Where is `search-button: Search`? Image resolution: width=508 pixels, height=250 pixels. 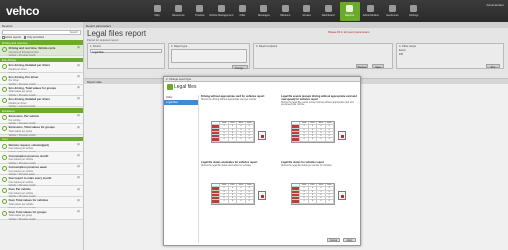 search-button: Search is located at coordinates (74, 32).